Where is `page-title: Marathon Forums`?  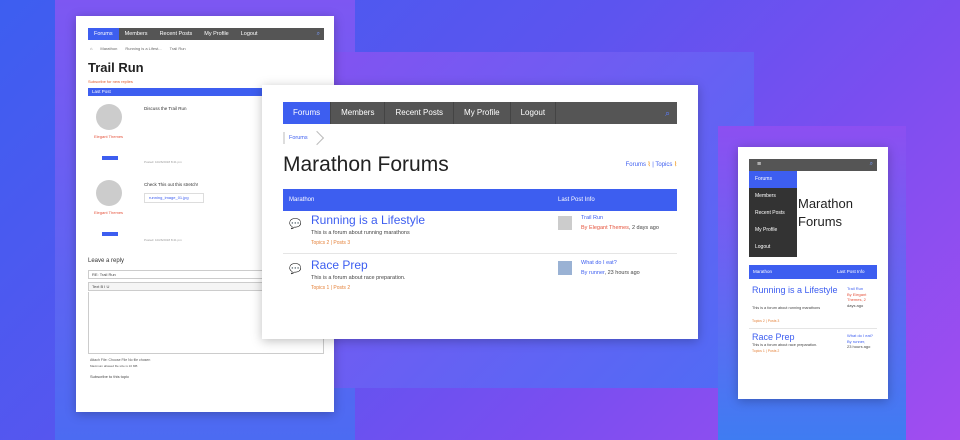 page-title: Marathon Forums is located at coordinates (825, 213).